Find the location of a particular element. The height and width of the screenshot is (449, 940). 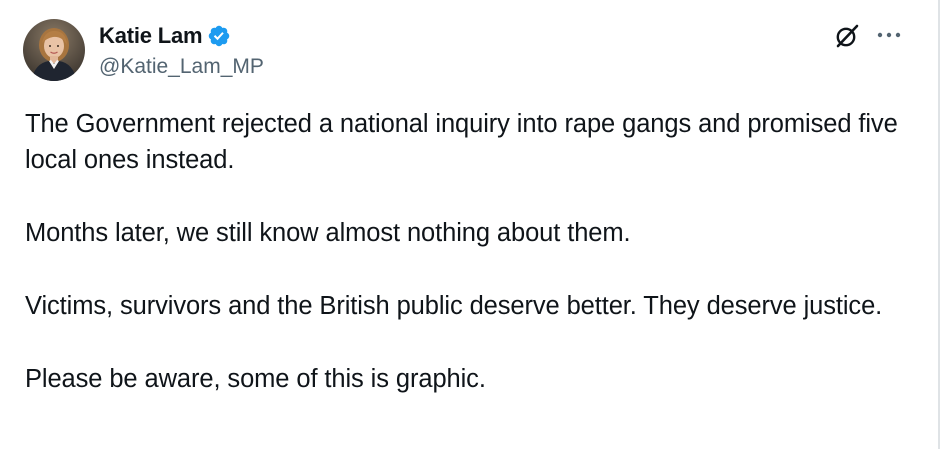

more-horizontal-icon is located at coordinates (889, 35).